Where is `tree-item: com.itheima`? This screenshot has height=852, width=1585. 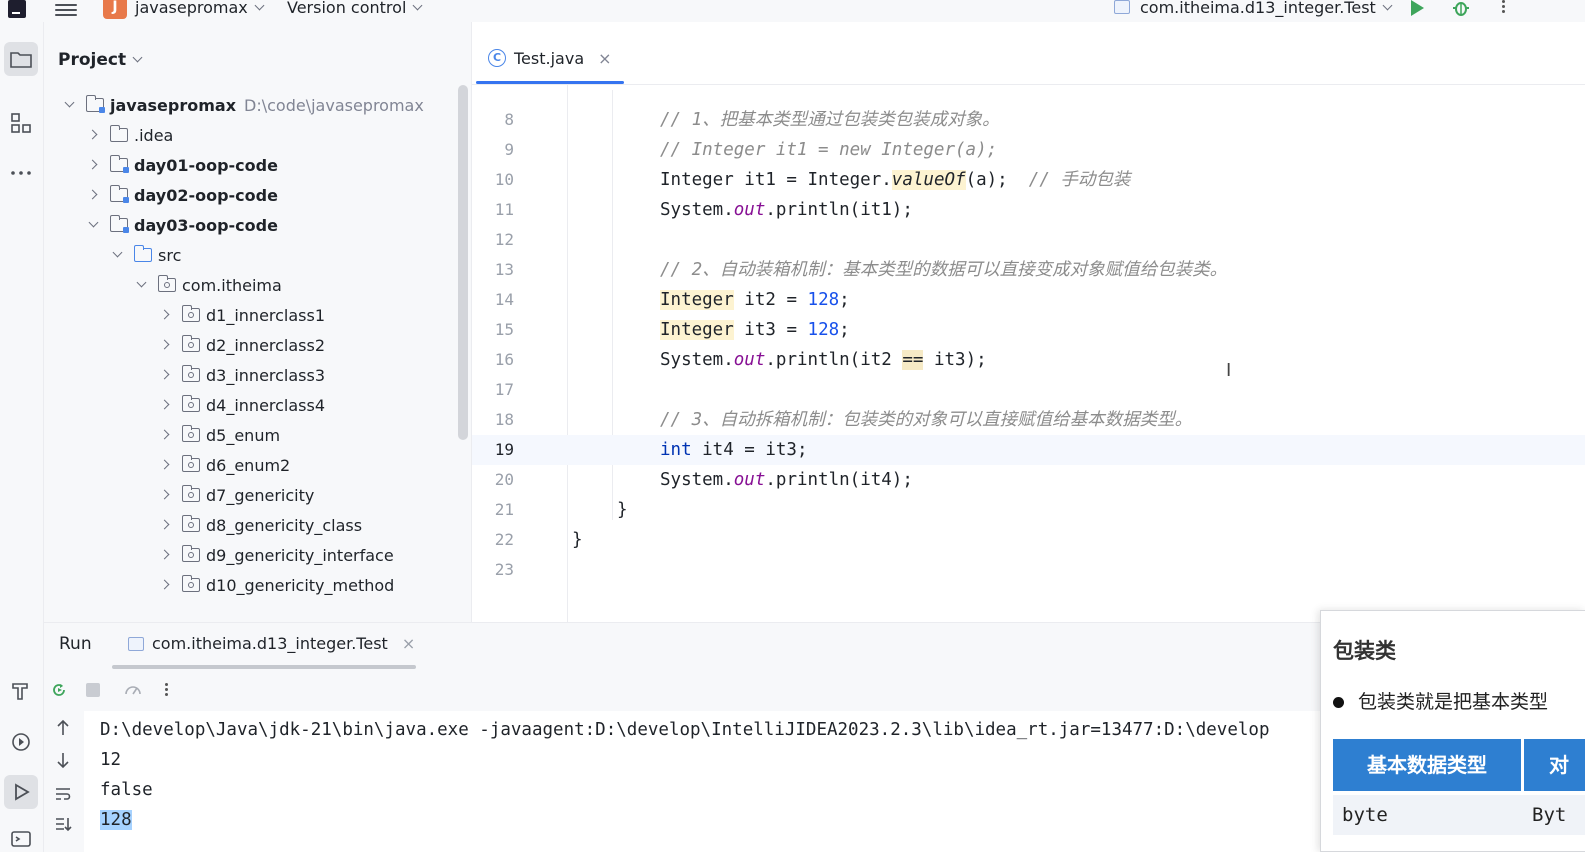
tree-item: com.itheima is located at coordinates (208, 285).